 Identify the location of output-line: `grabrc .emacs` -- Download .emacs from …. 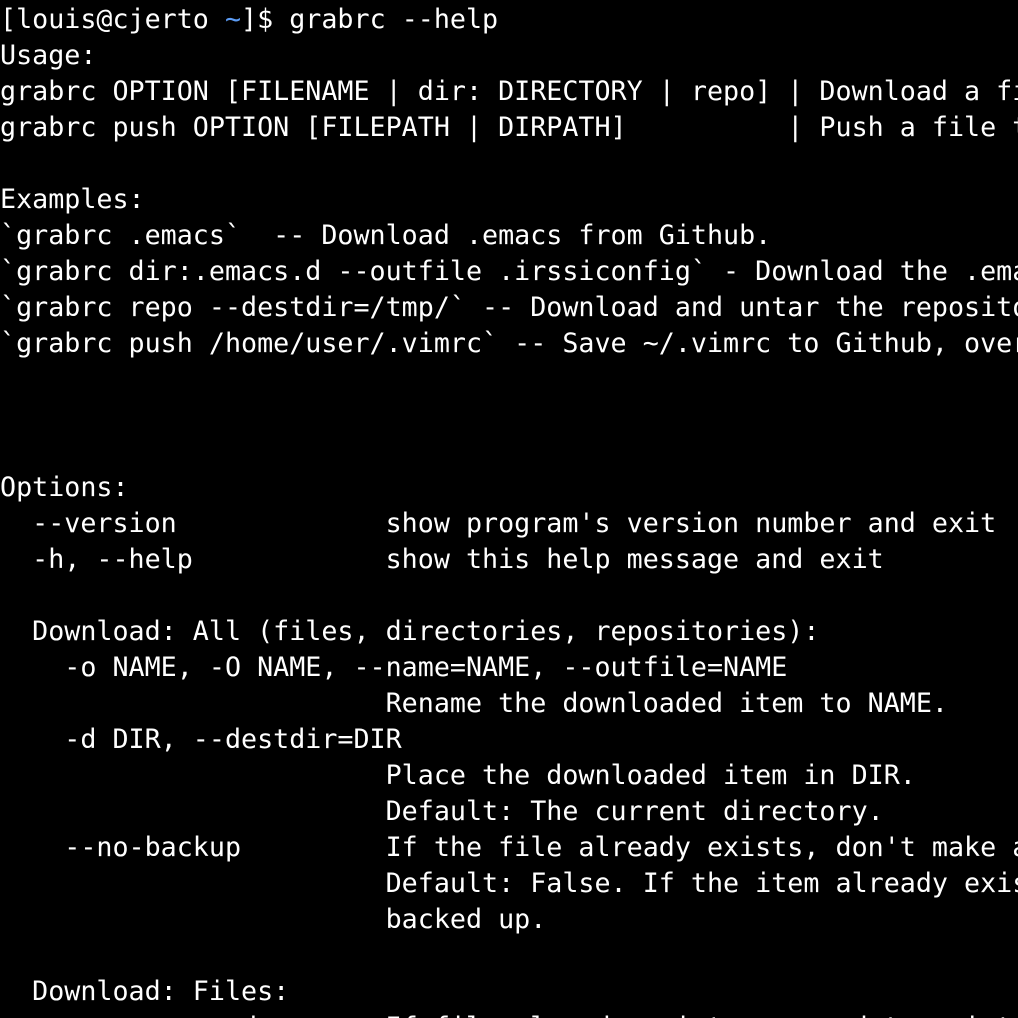
(386, 235).